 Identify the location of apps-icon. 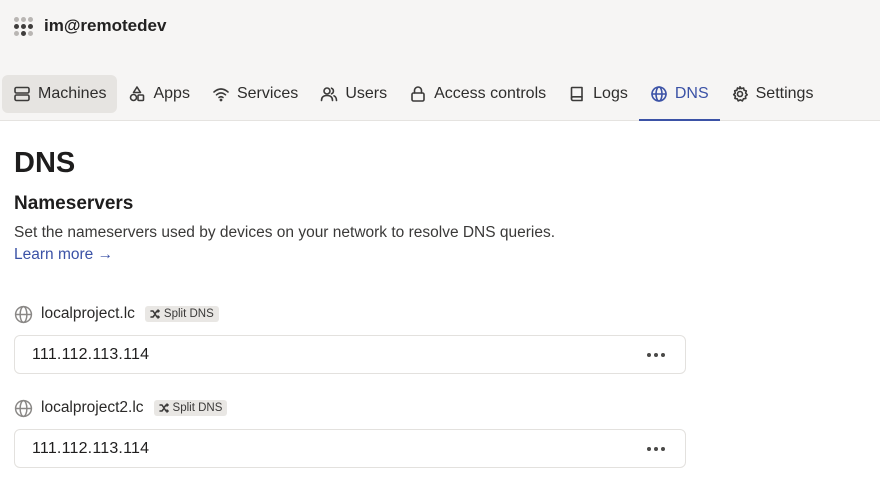
(137, 94).